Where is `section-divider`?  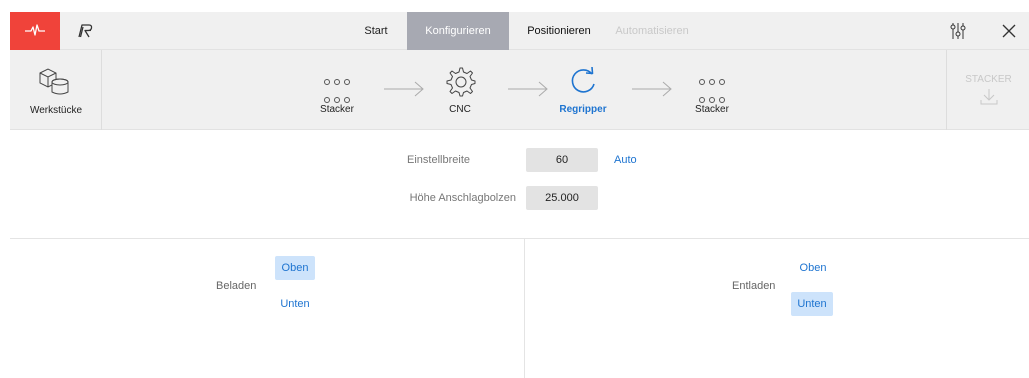
section-divider is located at coordinates (519, 238).